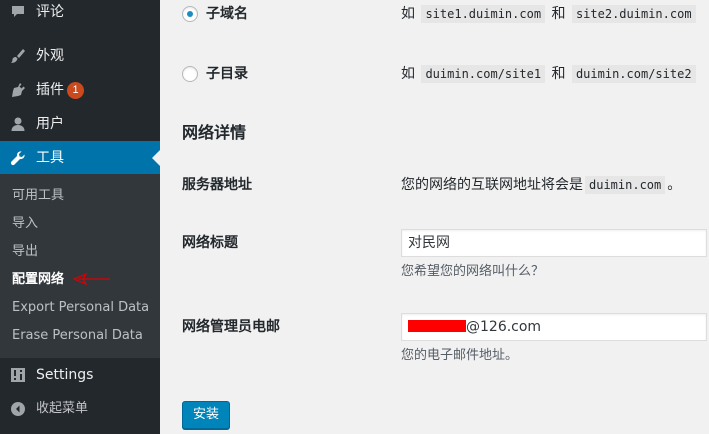 This screenshot has width=709, height=434. Describe the element at coordinates (554, 243) in the screenshot. I see `network-title-input: 对民网` at that location.